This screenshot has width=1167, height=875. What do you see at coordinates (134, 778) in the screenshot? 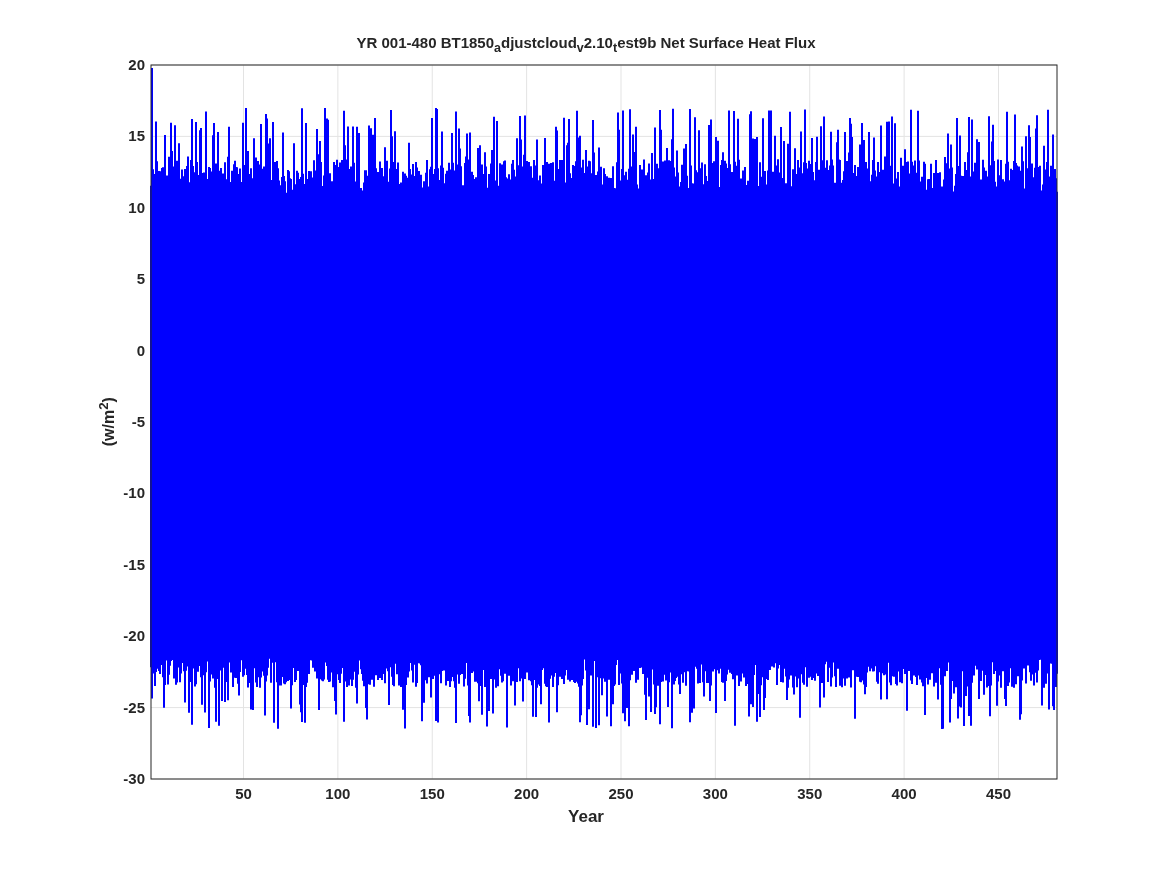
I see `y-tick-label: -30` at bounding box center [134, 778].